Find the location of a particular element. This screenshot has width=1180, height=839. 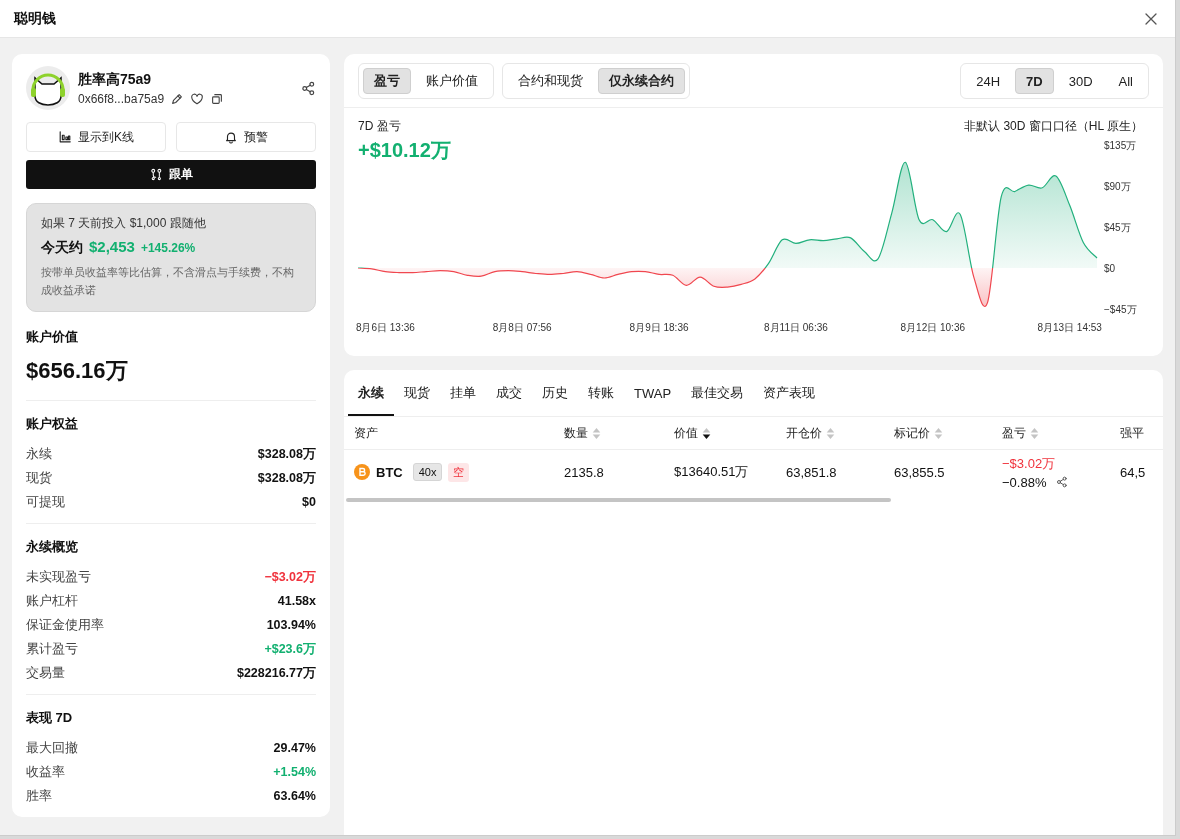

wallet-address: 0x66f8...ba75a9 is located at coordinates (121, 98).